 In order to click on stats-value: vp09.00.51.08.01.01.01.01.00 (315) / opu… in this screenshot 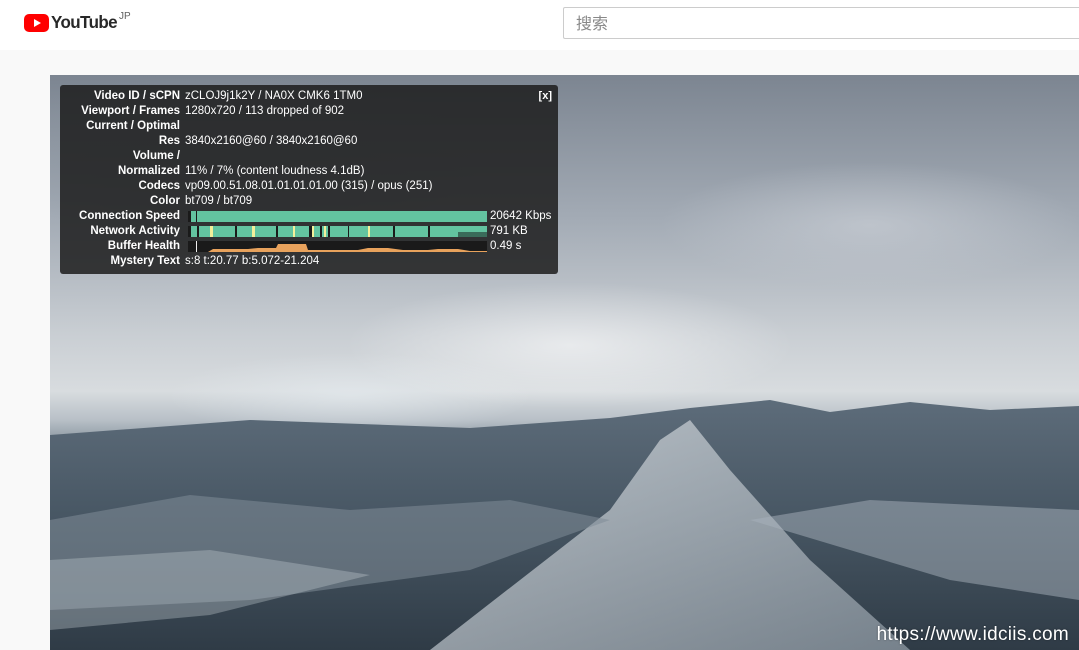, I will do `click(309, 186)`.